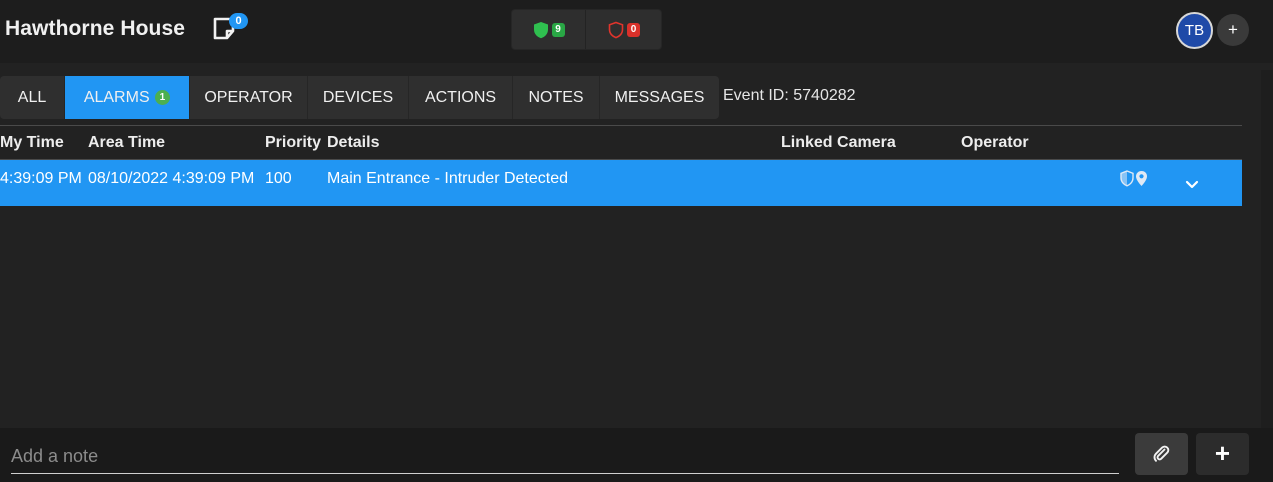  I want to click on tab-alarms: ALARMS 1, so click(127, 97).